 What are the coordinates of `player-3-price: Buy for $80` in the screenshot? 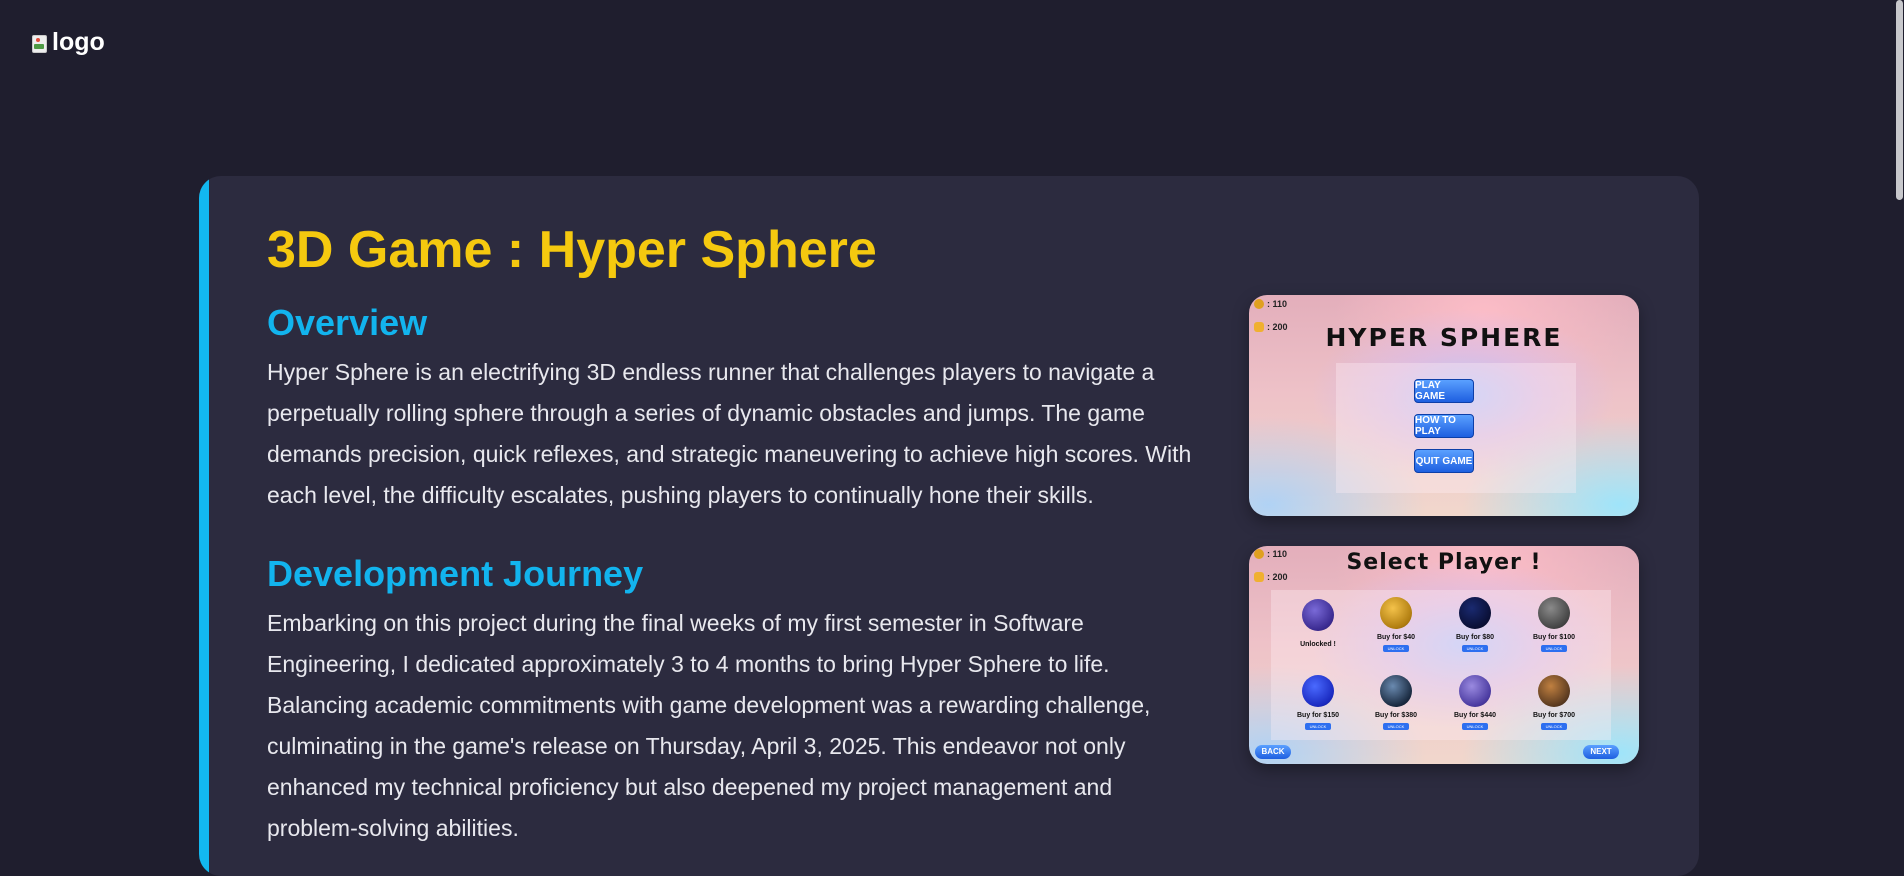 It's located at (1475, 637).